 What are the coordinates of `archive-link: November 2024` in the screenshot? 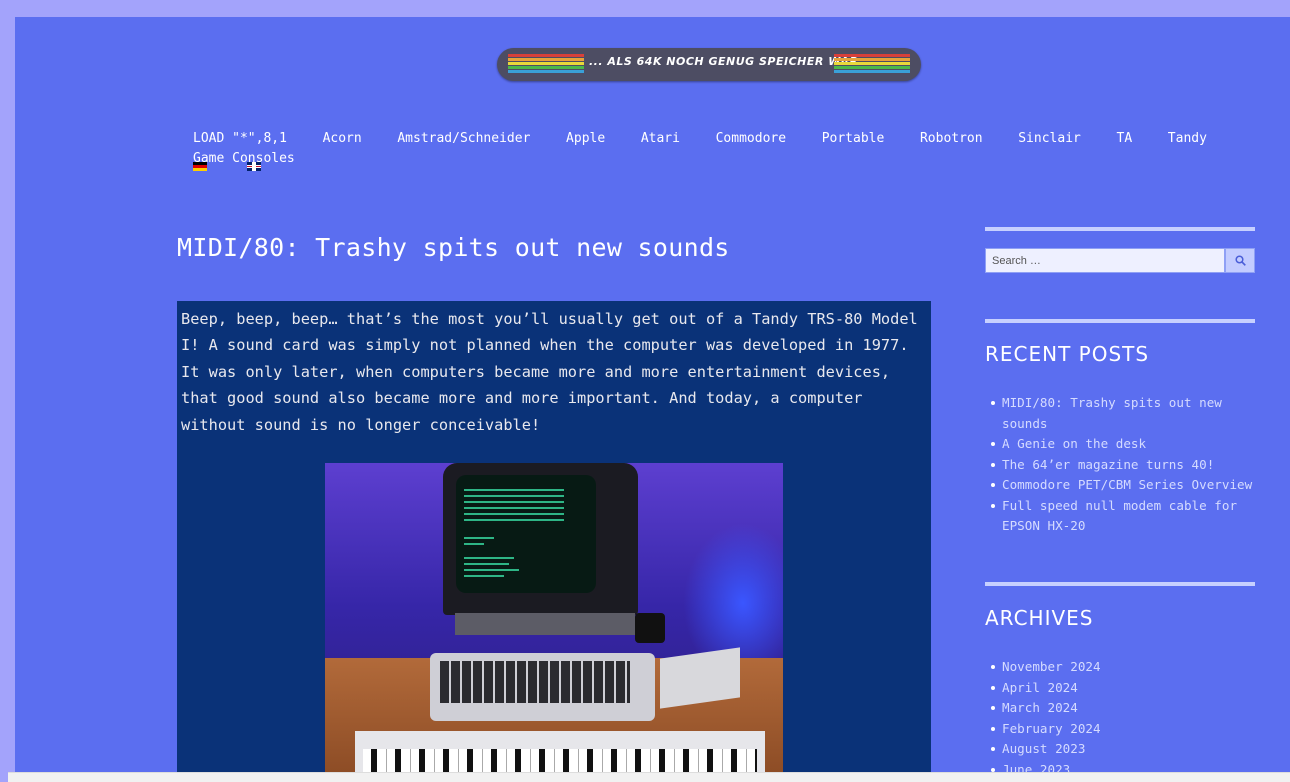 It's located at (1051, 666).